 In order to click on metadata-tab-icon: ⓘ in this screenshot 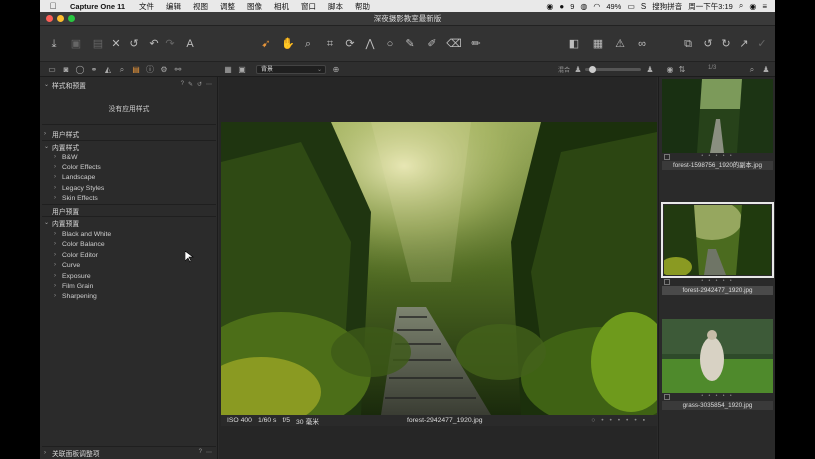, I will do `click(150, 69)`.